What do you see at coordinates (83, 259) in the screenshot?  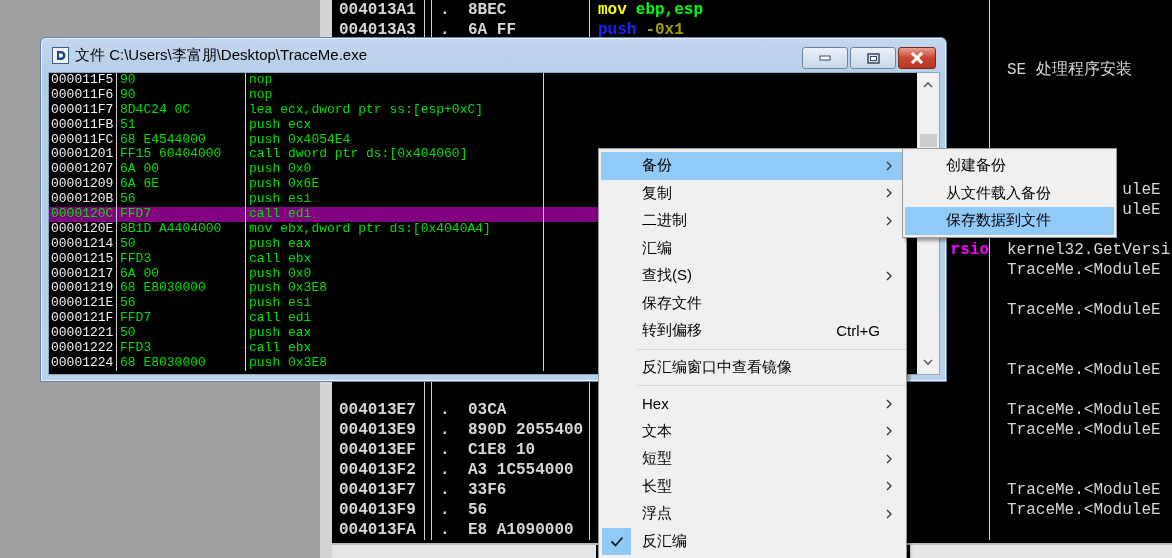 I see `address-text: 00001215` at bounding box center [83, 259].